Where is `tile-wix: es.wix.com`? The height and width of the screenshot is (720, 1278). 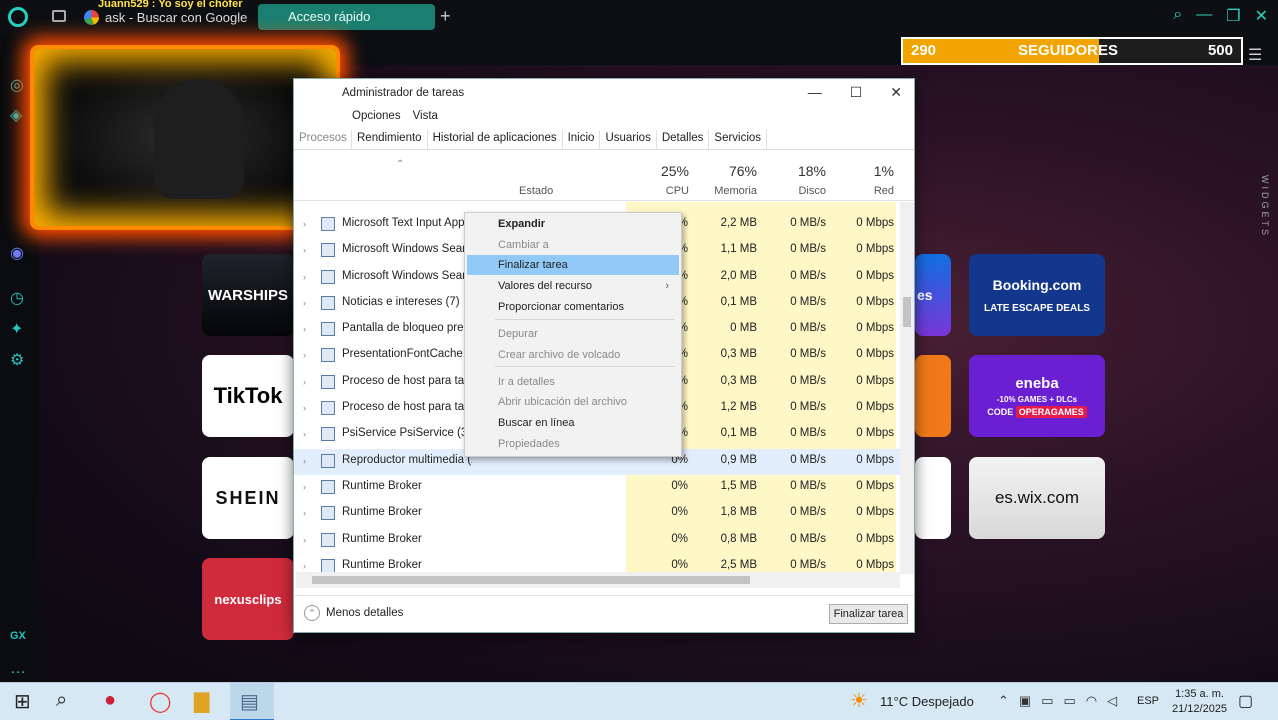
tile-wix: es.wix.com is located at coordinates (1037, 498).